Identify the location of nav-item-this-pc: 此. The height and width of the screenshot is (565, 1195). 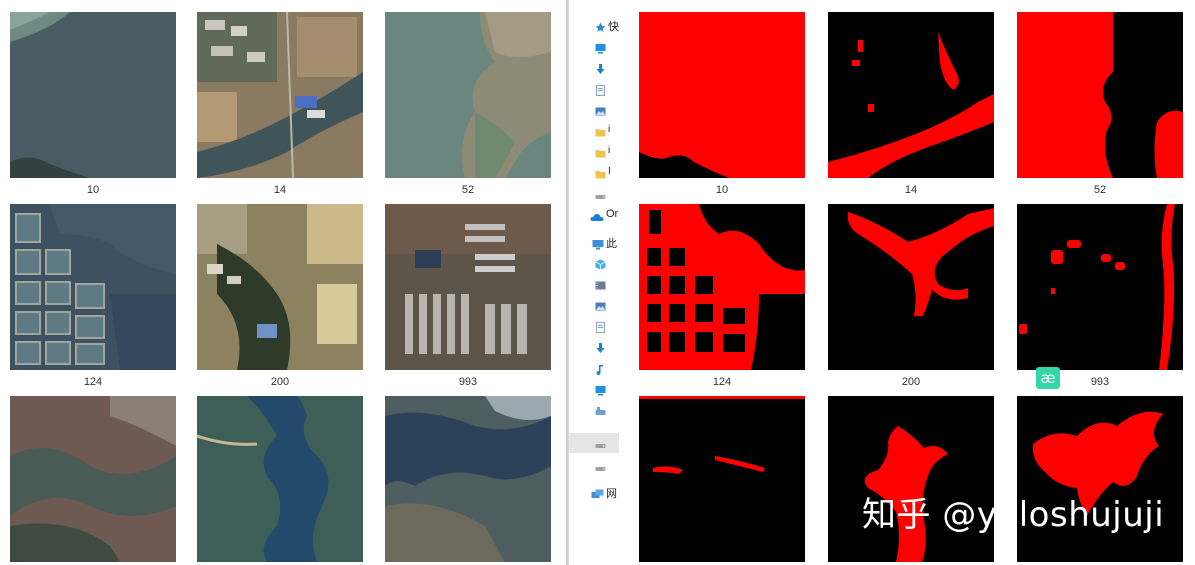
(594, 243).